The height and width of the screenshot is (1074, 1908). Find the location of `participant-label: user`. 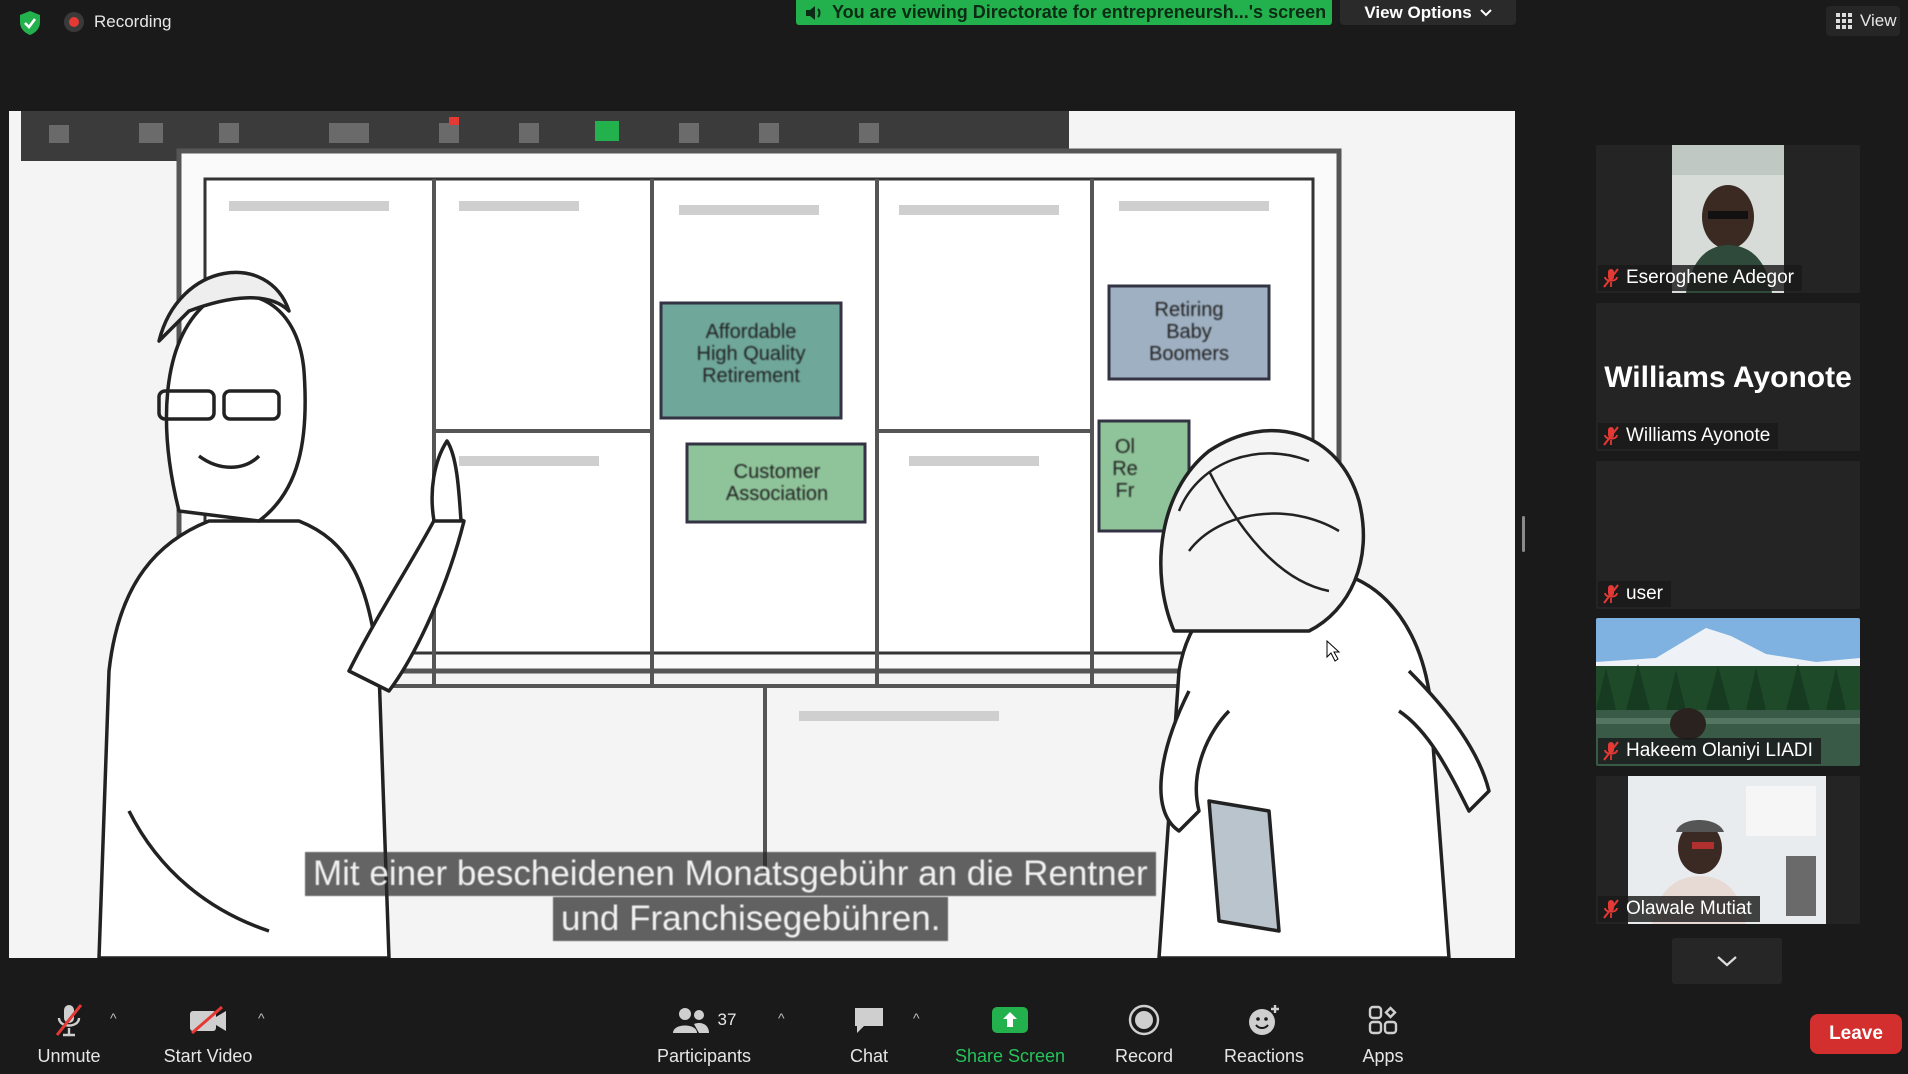

participant-label: user is located at coordinates (1634, 594).